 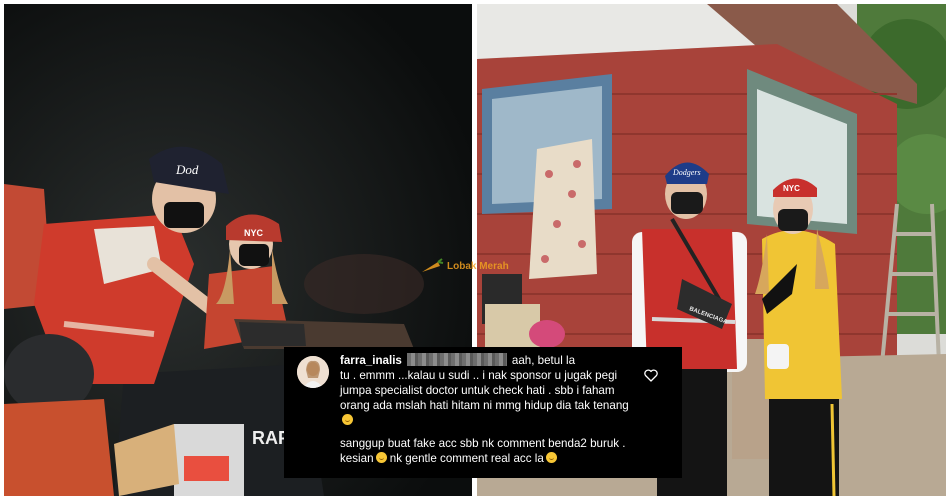 What do you see at coordinates (254, 233) in the screenshot?
I see `cap2-text: NYC` at bounding box center [254, 233].